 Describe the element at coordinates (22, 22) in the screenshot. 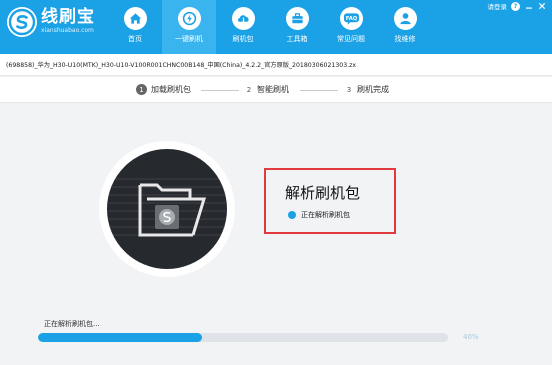

I see `logo-mark` at that location.